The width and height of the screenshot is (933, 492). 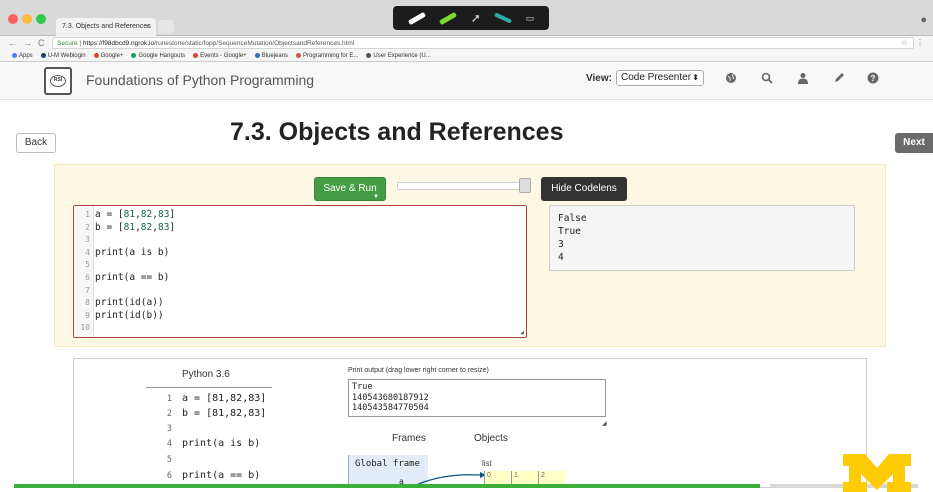 I want to click on bookmark-item: Google Hangouts, so click(x=158, y=55).